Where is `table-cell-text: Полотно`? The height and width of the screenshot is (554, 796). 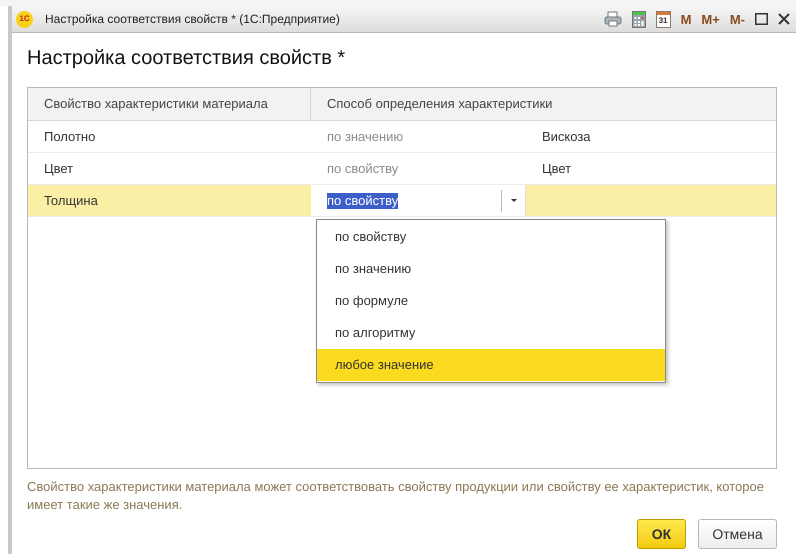 table-cell-text: Полотно is located at coordinates (69, 137).